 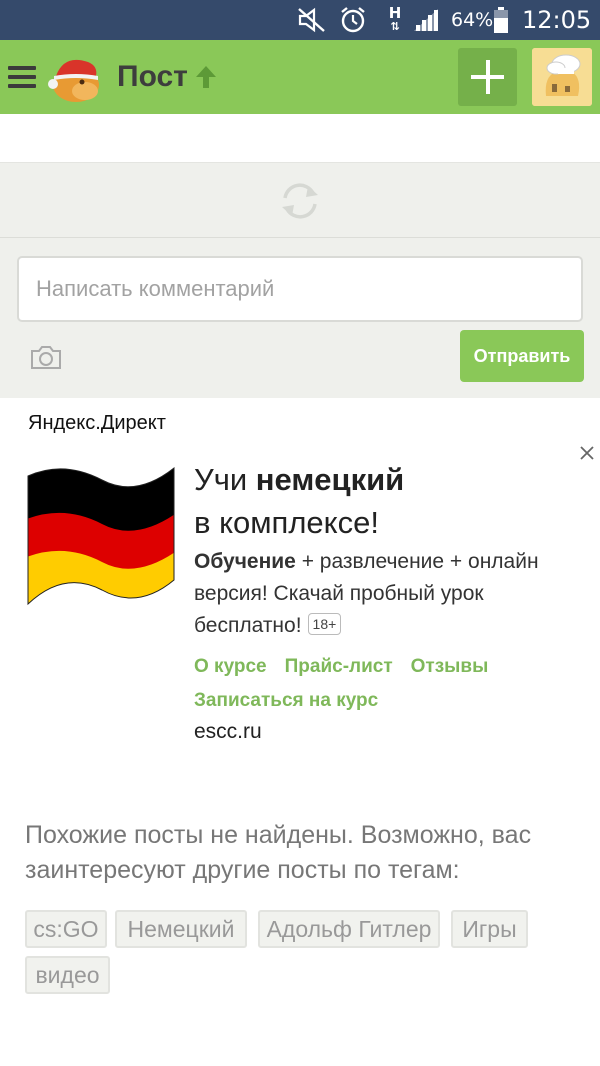 I want to click on clock-time: 12:05, so click(x=557, y=20).